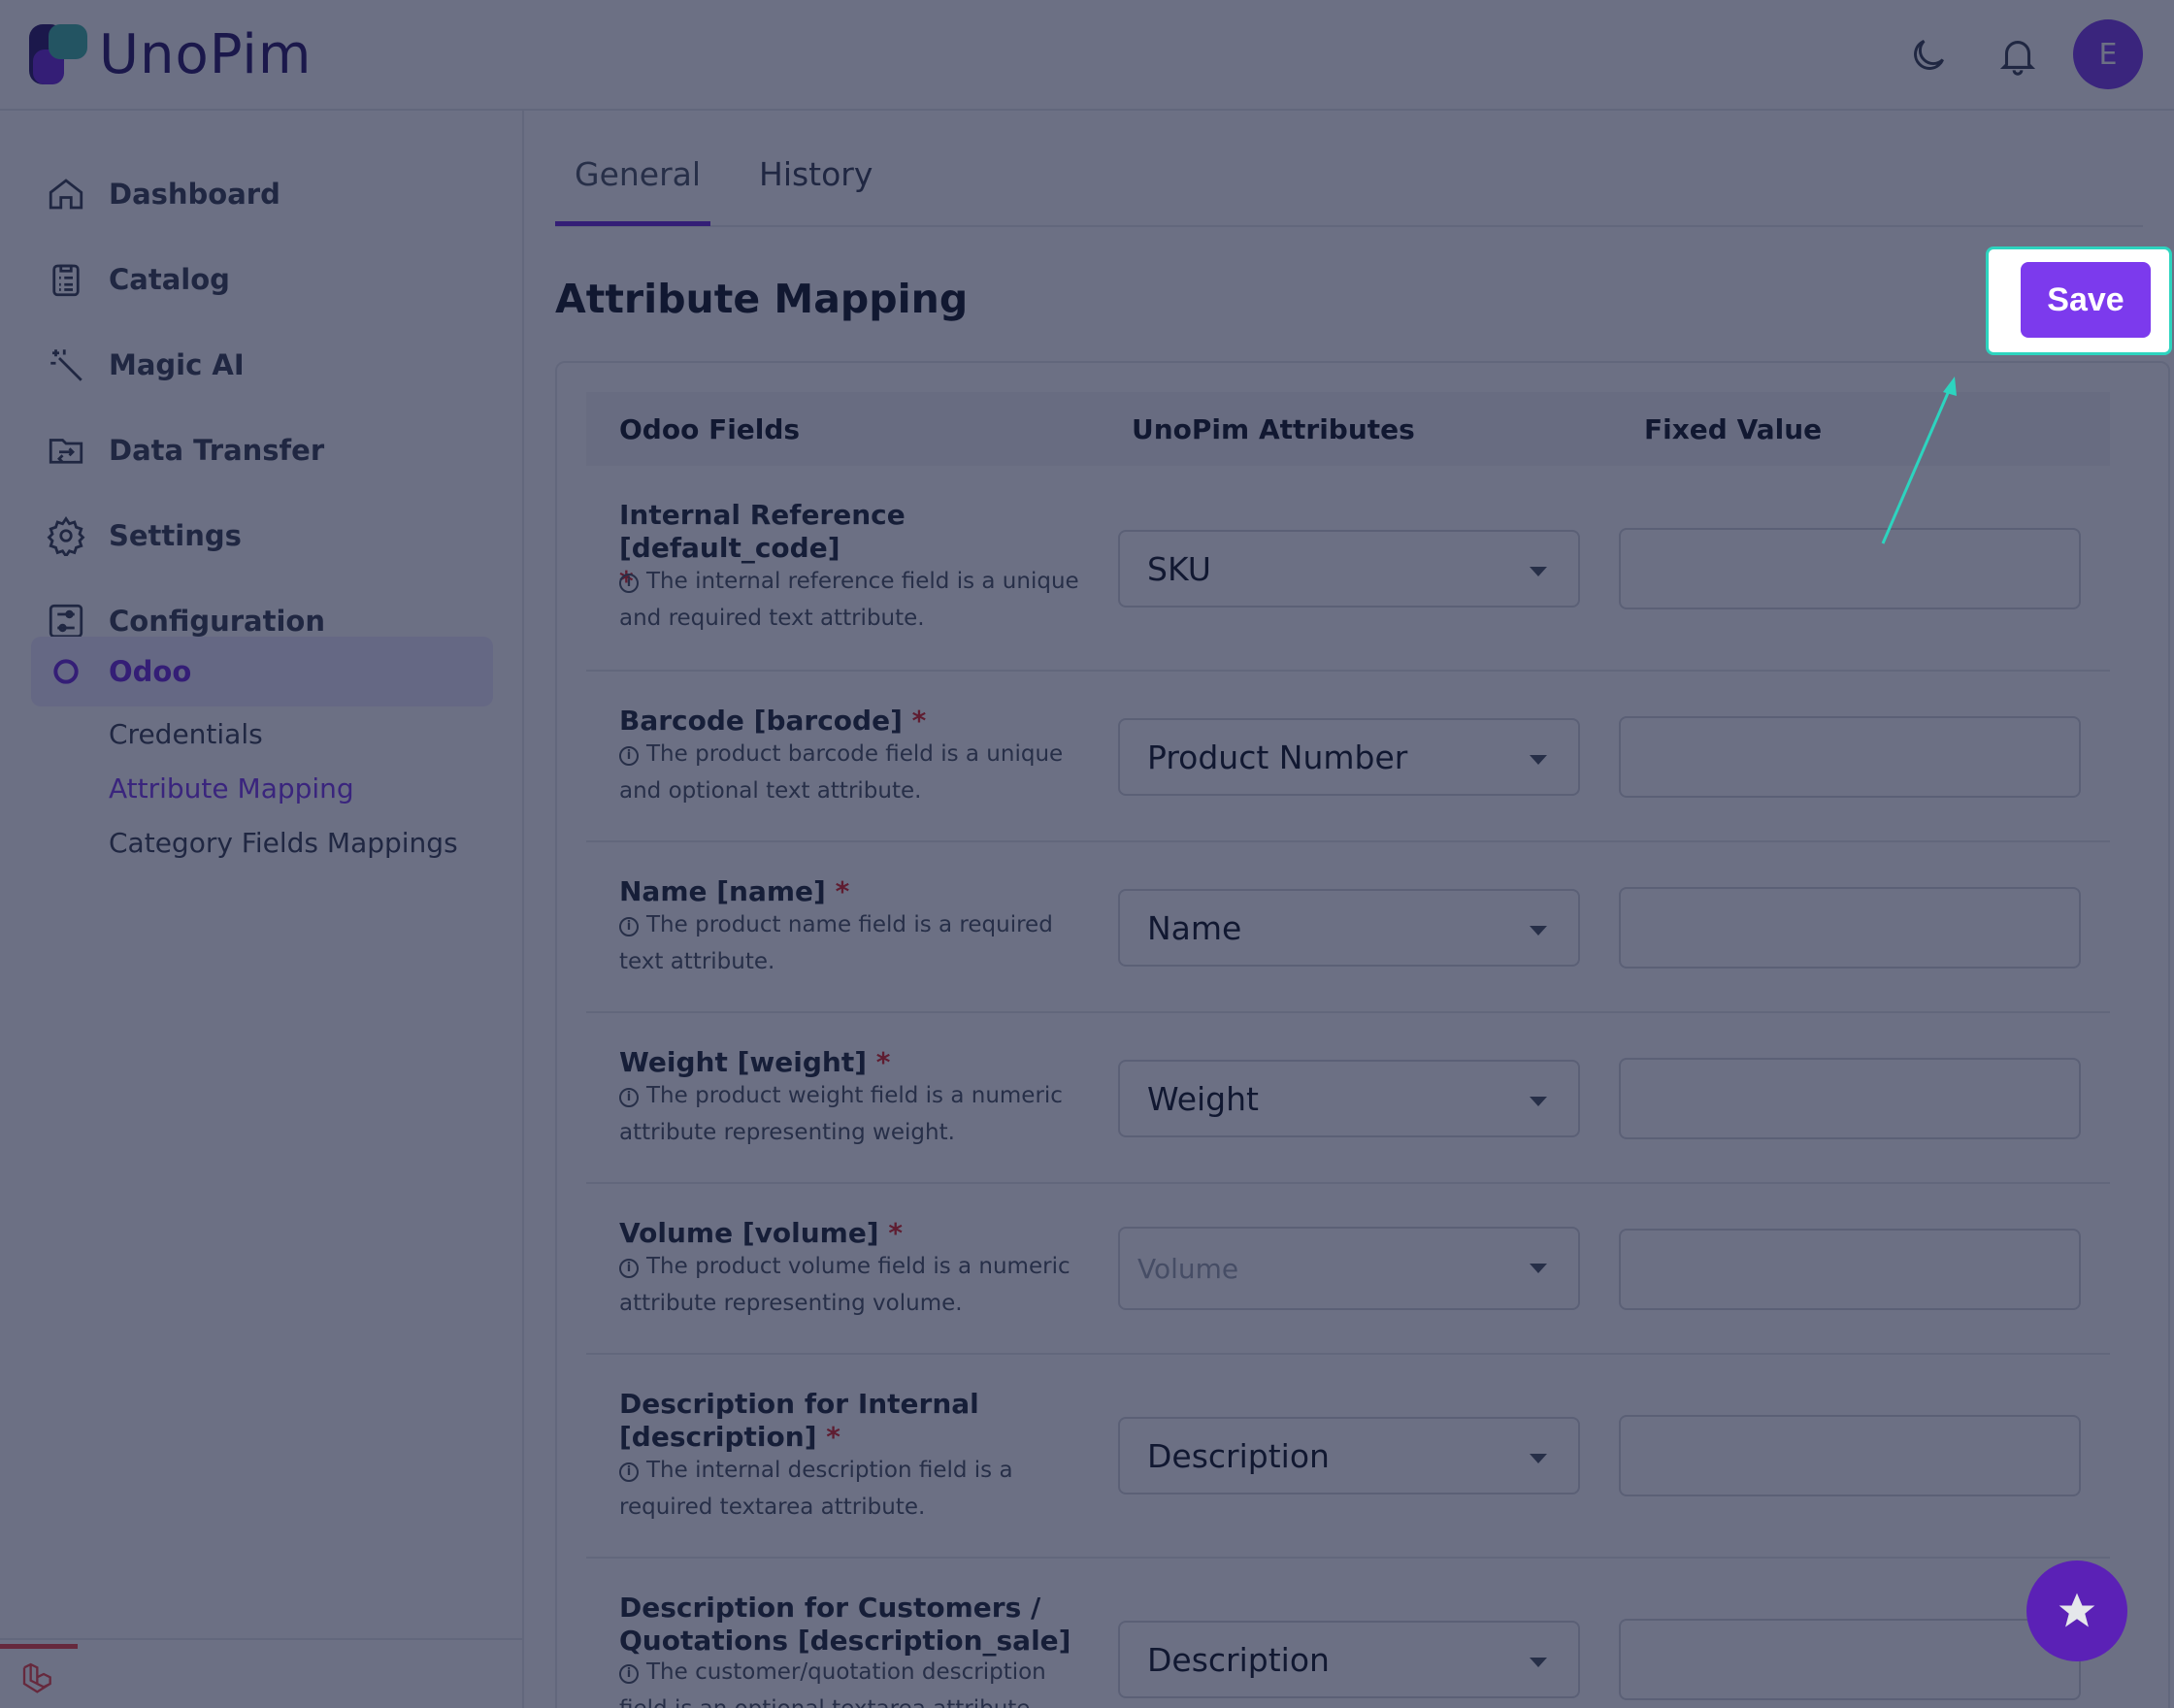 Image resolution: width=2174 pixels, height=1708 pixels. I want to click on header-odoo-fields: Odoo Fields, so click(710, 429).